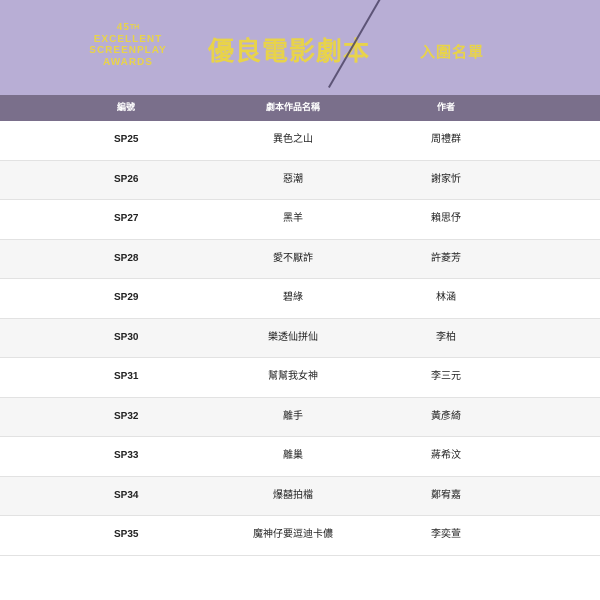 This screenshot has height=600, width=600. Describe the element at coordinates (126, 455) in the screenshot. I see `row-code: SP33` at that location.